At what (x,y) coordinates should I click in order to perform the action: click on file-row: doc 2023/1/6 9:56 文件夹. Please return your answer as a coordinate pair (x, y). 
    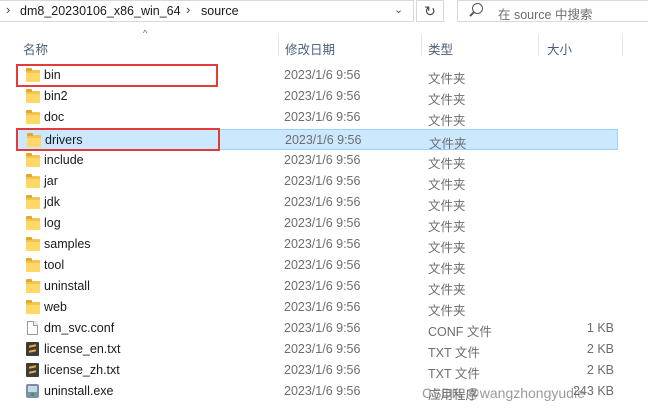
    Looking at the image, I should click on (317, 117).